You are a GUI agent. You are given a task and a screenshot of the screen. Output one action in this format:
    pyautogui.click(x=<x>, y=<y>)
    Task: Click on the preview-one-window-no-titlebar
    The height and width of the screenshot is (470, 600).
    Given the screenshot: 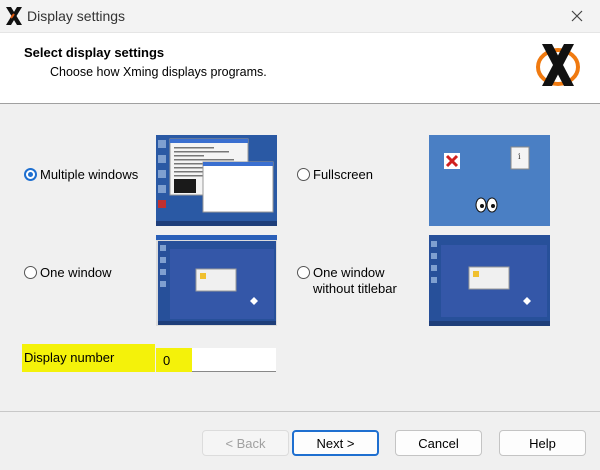 What is the action you would take?
    pyautogui.click(x=489, y=280)
    